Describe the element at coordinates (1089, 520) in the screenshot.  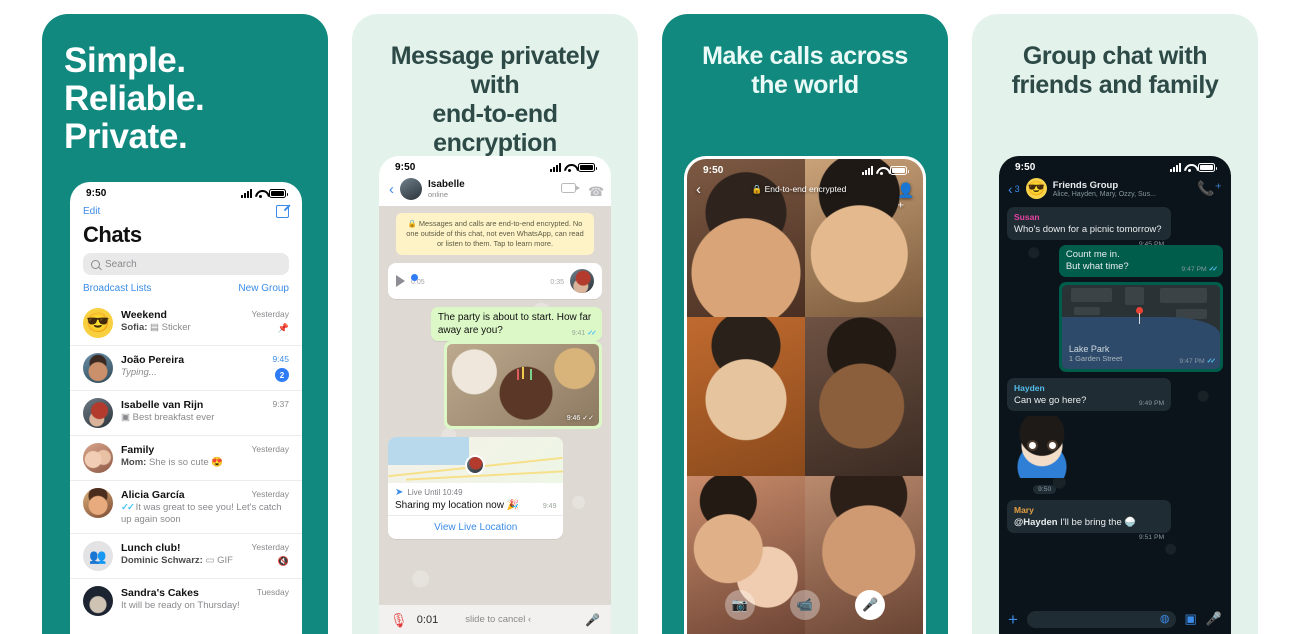
I see `incoming-message: Mary @Hayden I'll be bring the 🍚 9:51 PM` at that location.